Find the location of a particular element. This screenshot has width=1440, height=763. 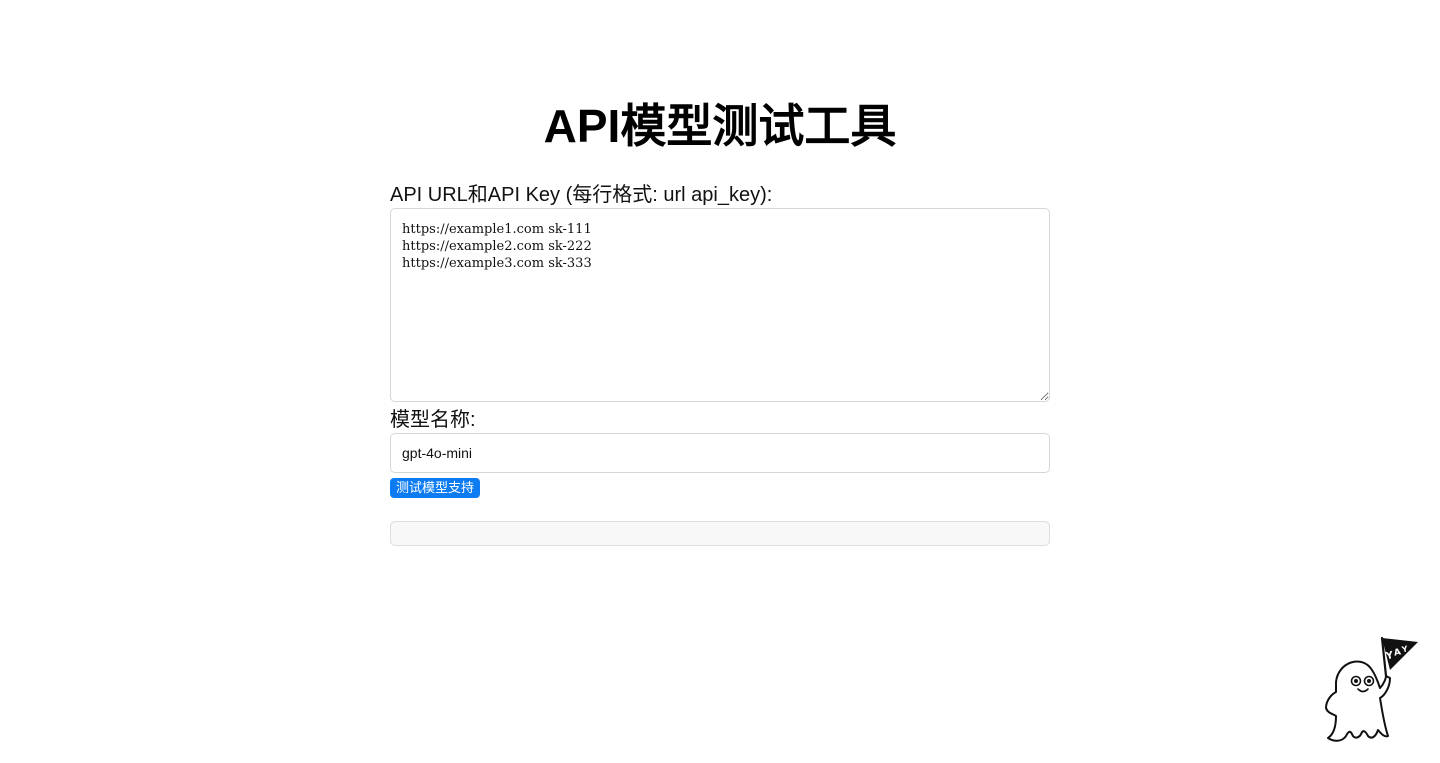

test-model-button: 测试模型支持 is located at coordinates (435, 488).